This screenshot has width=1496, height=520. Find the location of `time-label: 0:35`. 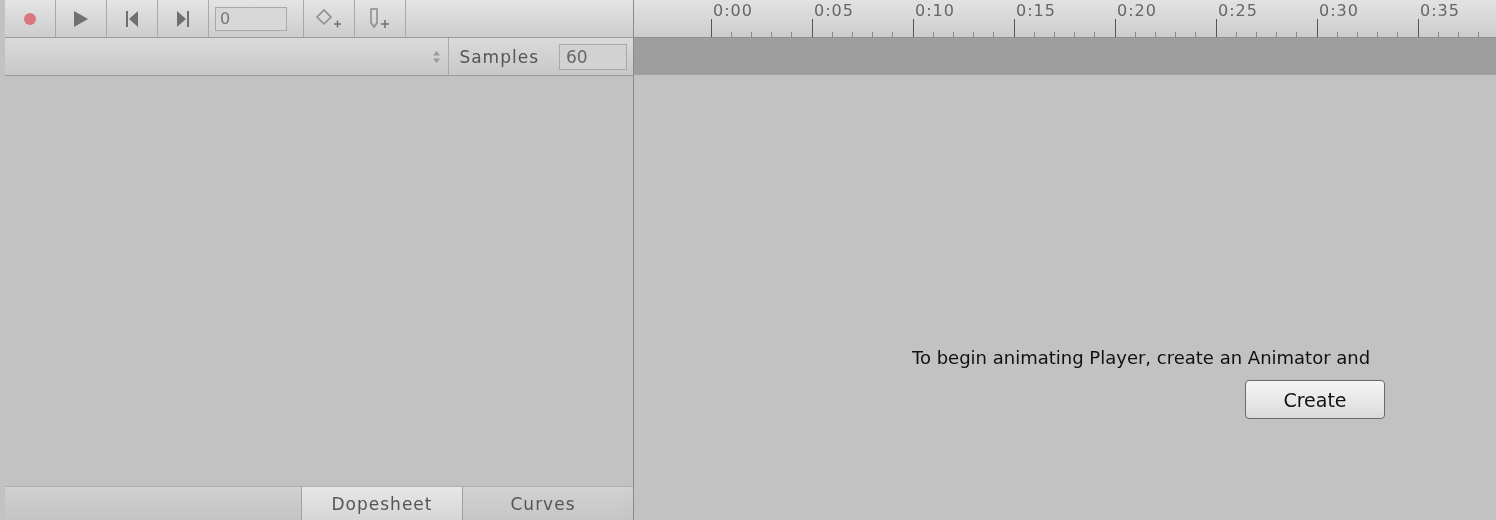

time-label: 0:35 is located at coordinates (1440, 10).